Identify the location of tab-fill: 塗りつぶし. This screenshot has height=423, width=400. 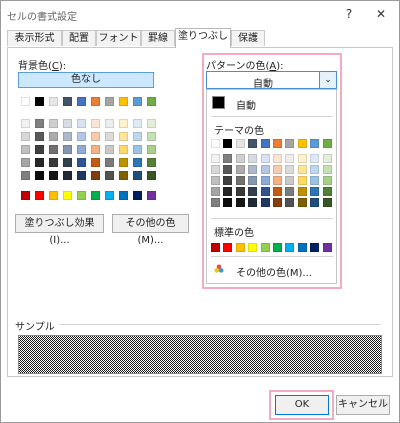
(203, 38).